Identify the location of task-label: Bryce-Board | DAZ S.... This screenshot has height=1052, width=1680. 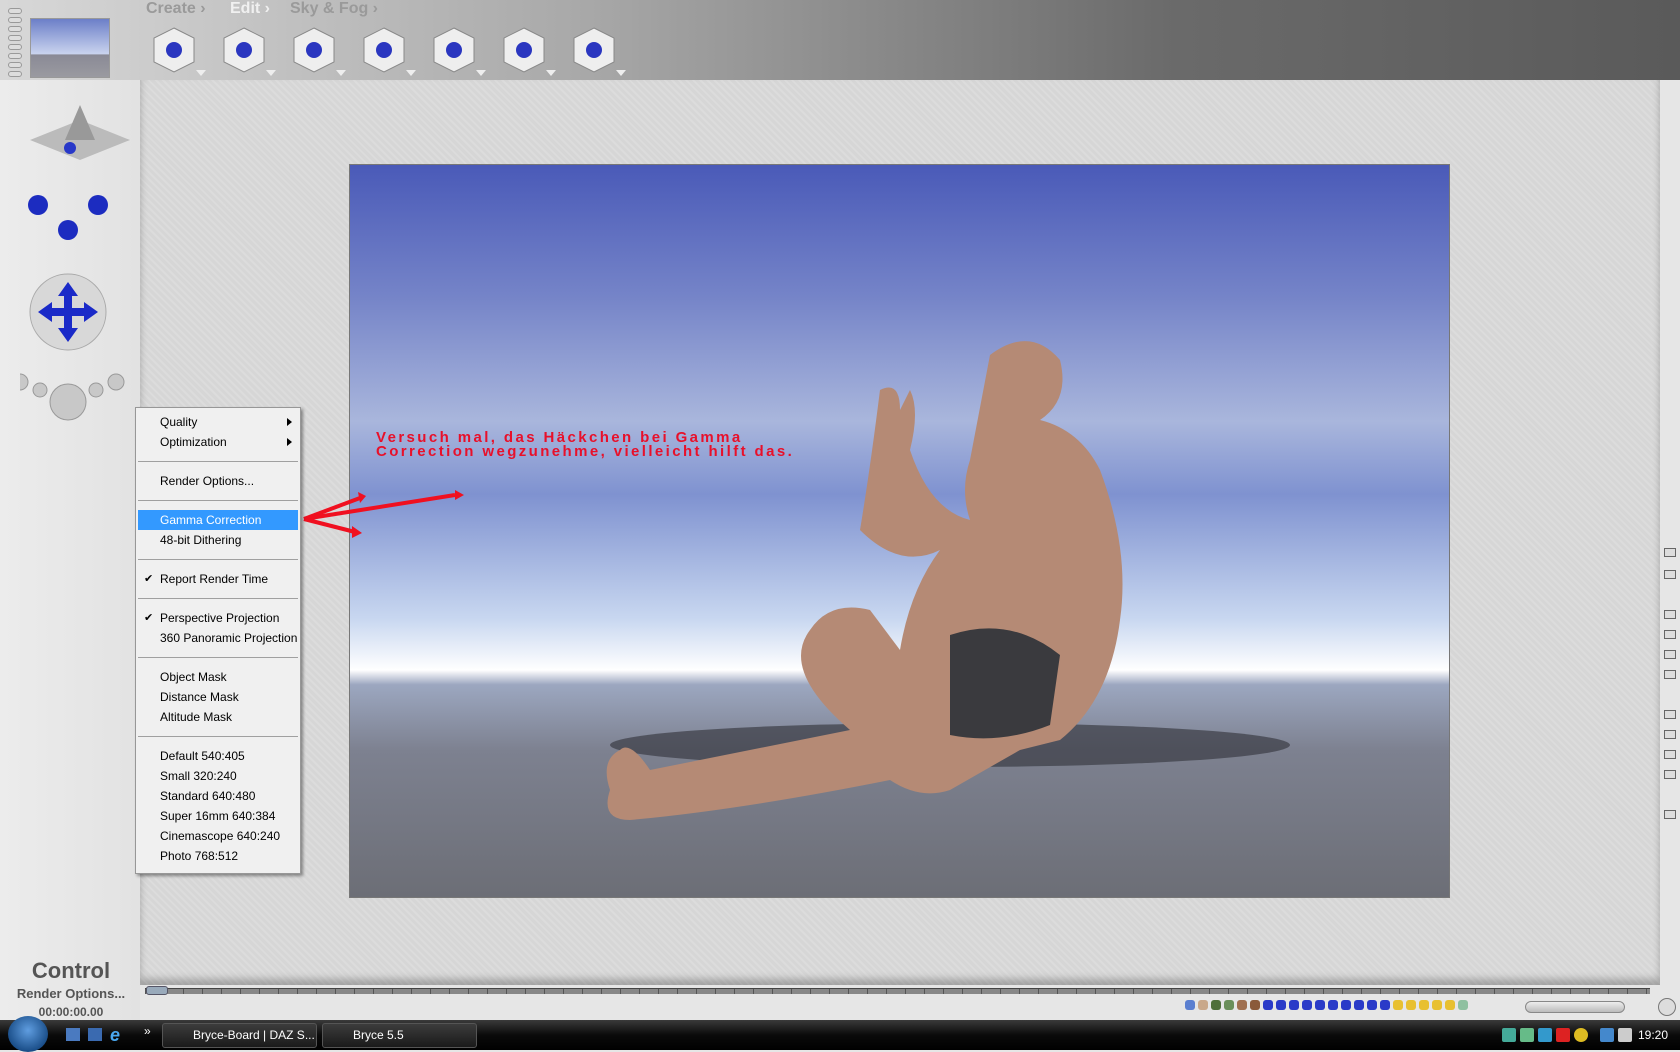
(254, 1035).